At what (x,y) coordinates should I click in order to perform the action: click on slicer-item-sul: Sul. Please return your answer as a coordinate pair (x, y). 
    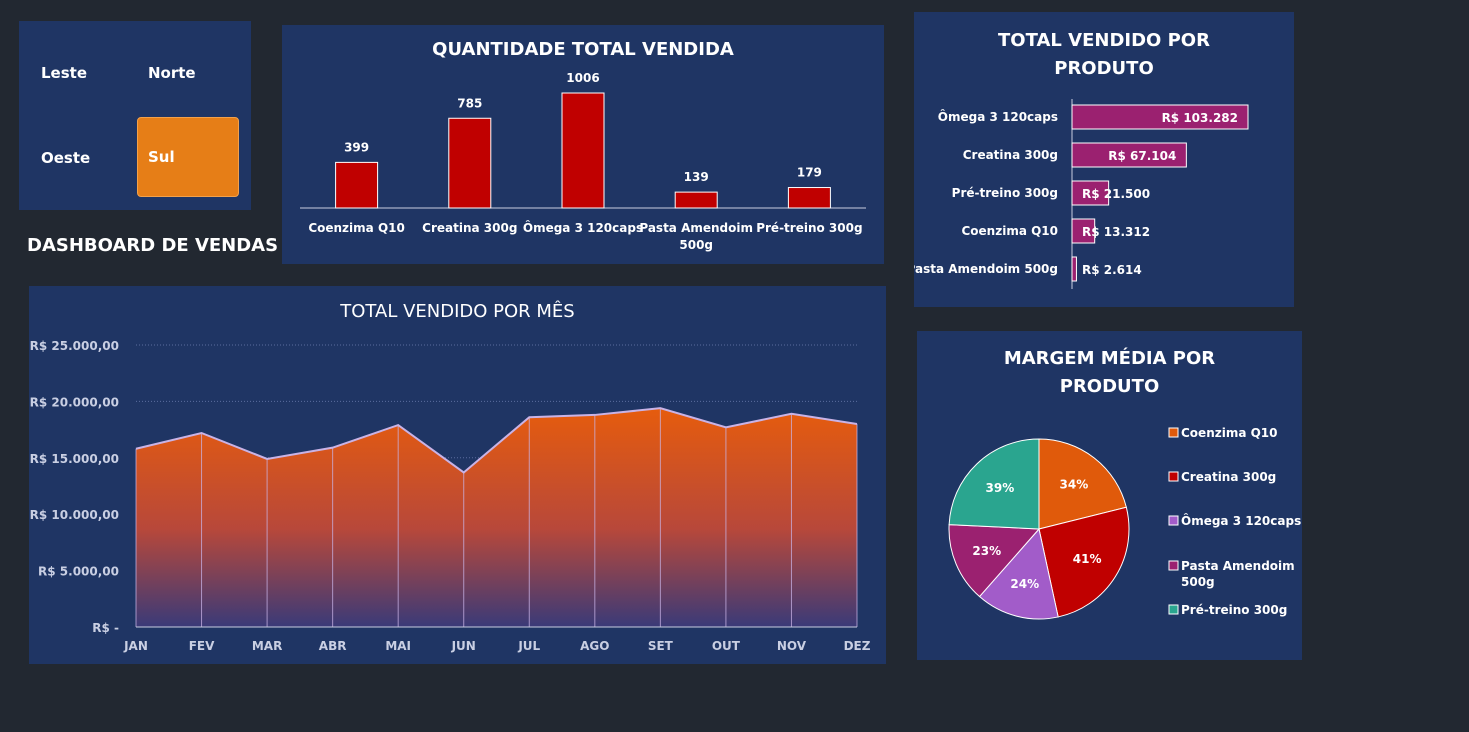
    Looking at the image, I should click on (188, 157).